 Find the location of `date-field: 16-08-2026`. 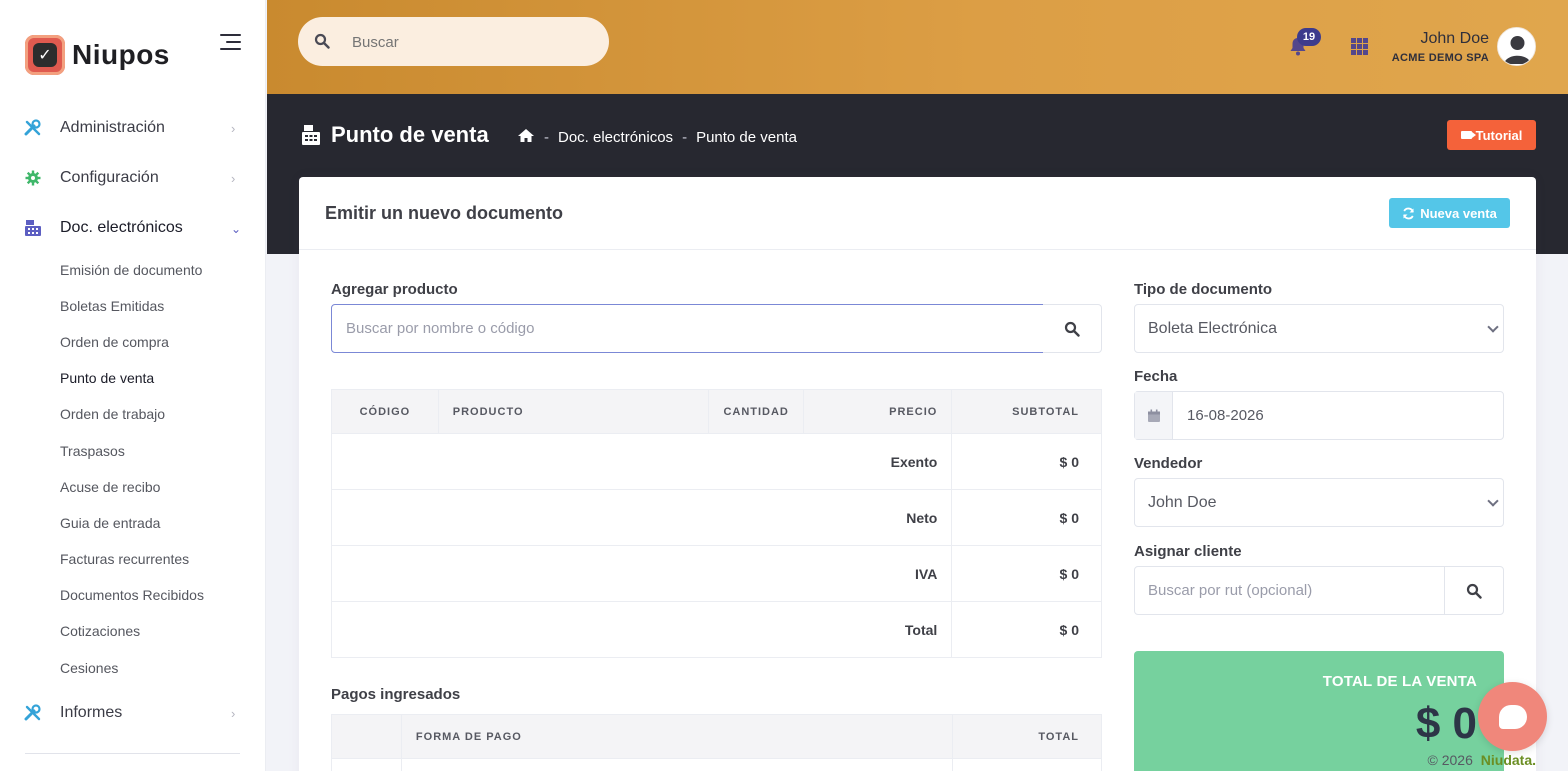

date-field: 16-08-2026 is located at coordinates (1319, 415).